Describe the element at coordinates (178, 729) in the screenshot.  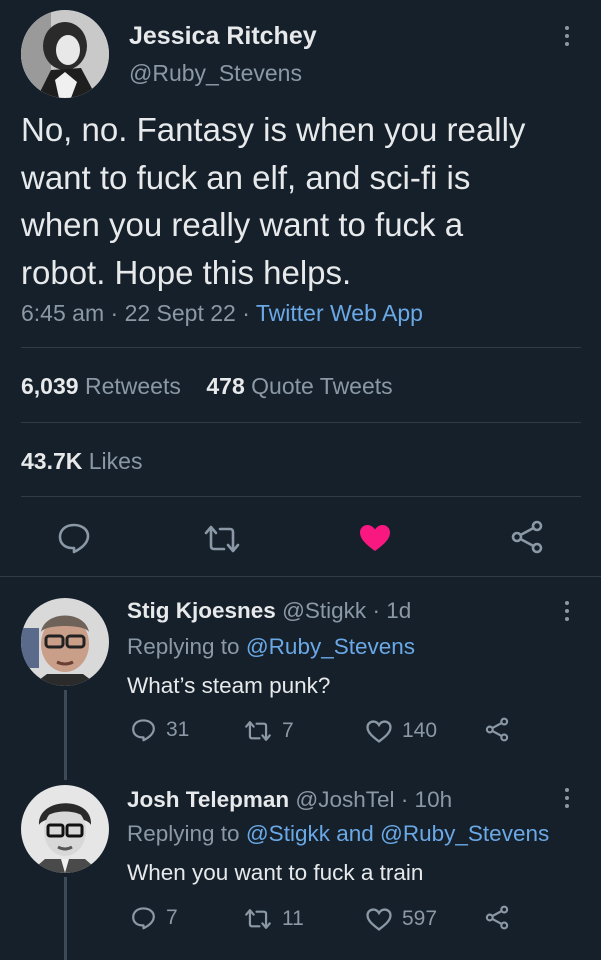
I see `reply-count: 31` at that location.